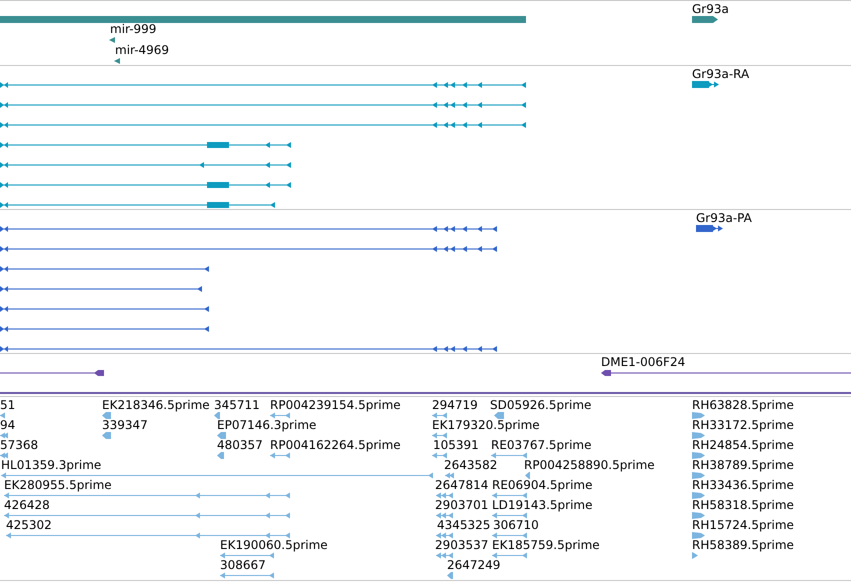 The width and height of the screenshot is (851, 582). Describe the element at coordinates (19, 445) in the screenshot. I see `feature-label: 57368` at that location.